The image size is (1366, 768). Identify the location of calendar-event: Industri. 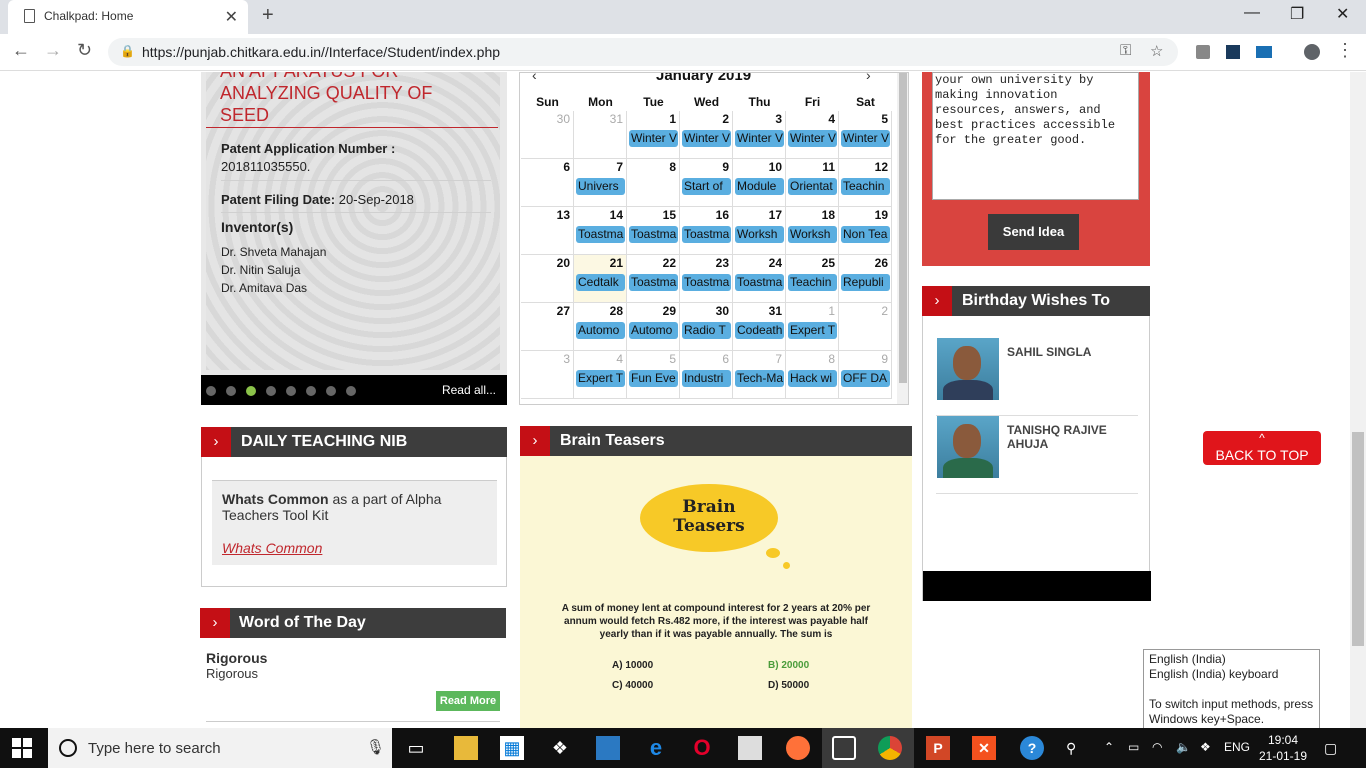
(706, 378).